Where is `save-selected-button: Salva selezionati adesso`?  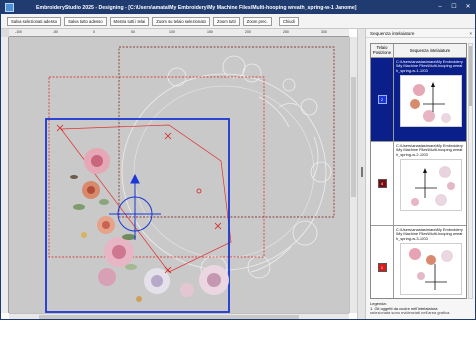 save-selected-button: Salva selezionati adesso is located at coordinates (34, 21).